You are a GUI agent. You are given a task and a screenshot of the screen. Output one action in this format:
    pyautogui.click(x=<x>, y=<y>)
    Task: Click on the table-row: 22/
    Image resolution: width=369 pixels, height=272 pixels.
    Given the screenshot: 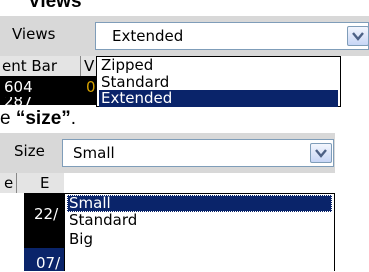 What is the action you would take?
    pyautogui.click(x=44, y=220)
    